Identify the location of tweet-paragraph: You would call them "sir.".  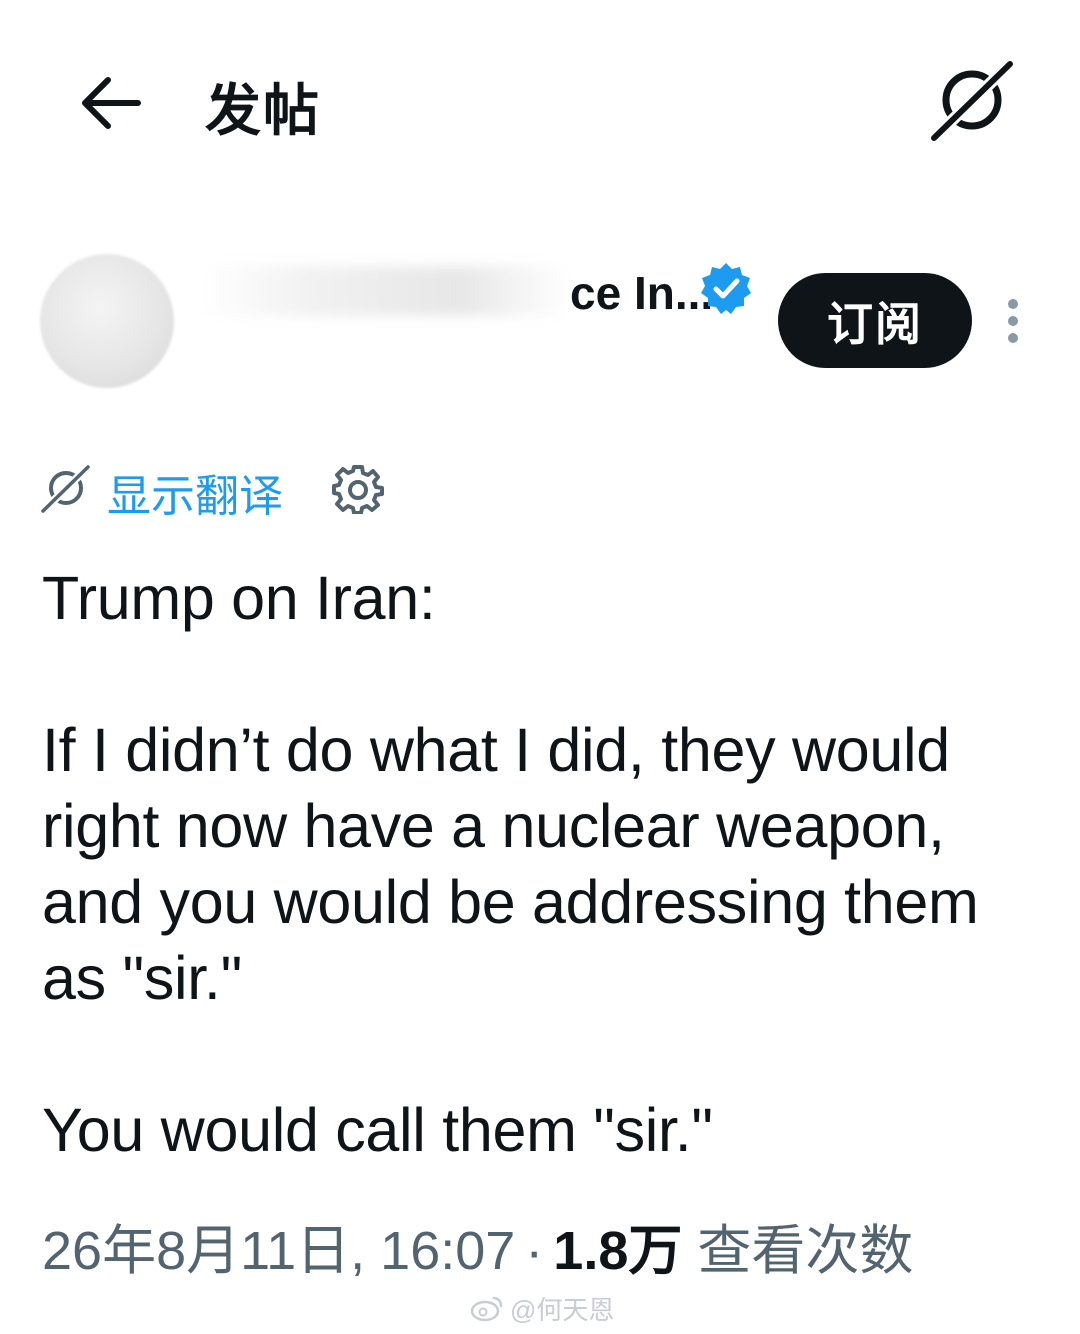
(377, 1130).